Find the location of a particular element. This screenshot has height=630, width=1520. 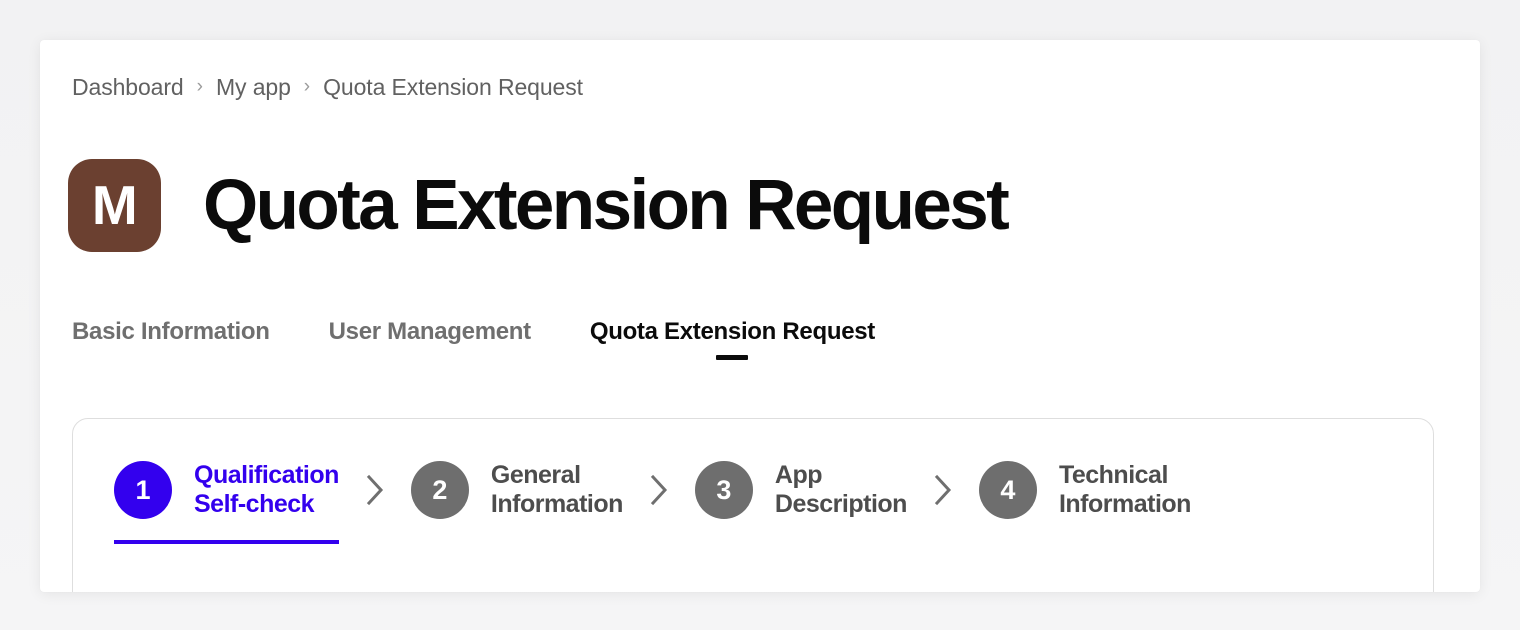

step-3-app-description: 3 App Description is located at coordinates (801, 509).